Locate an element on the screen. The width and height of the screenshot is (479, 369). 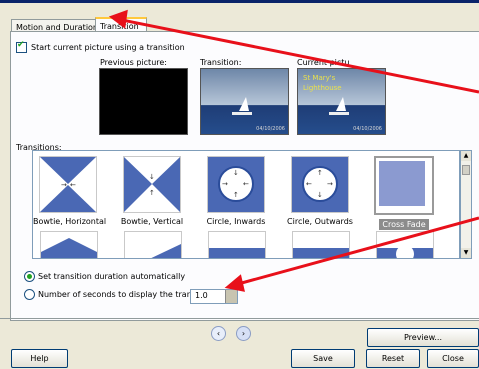
cross-fade-icon is located at coordinates (404, 185).